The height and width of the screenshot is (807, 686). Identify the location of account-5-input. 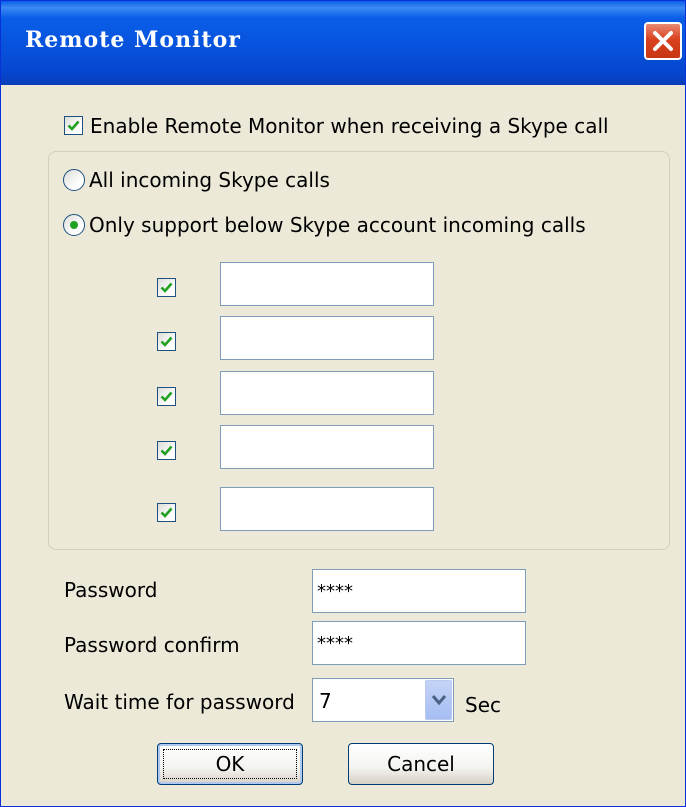
(327, 509).